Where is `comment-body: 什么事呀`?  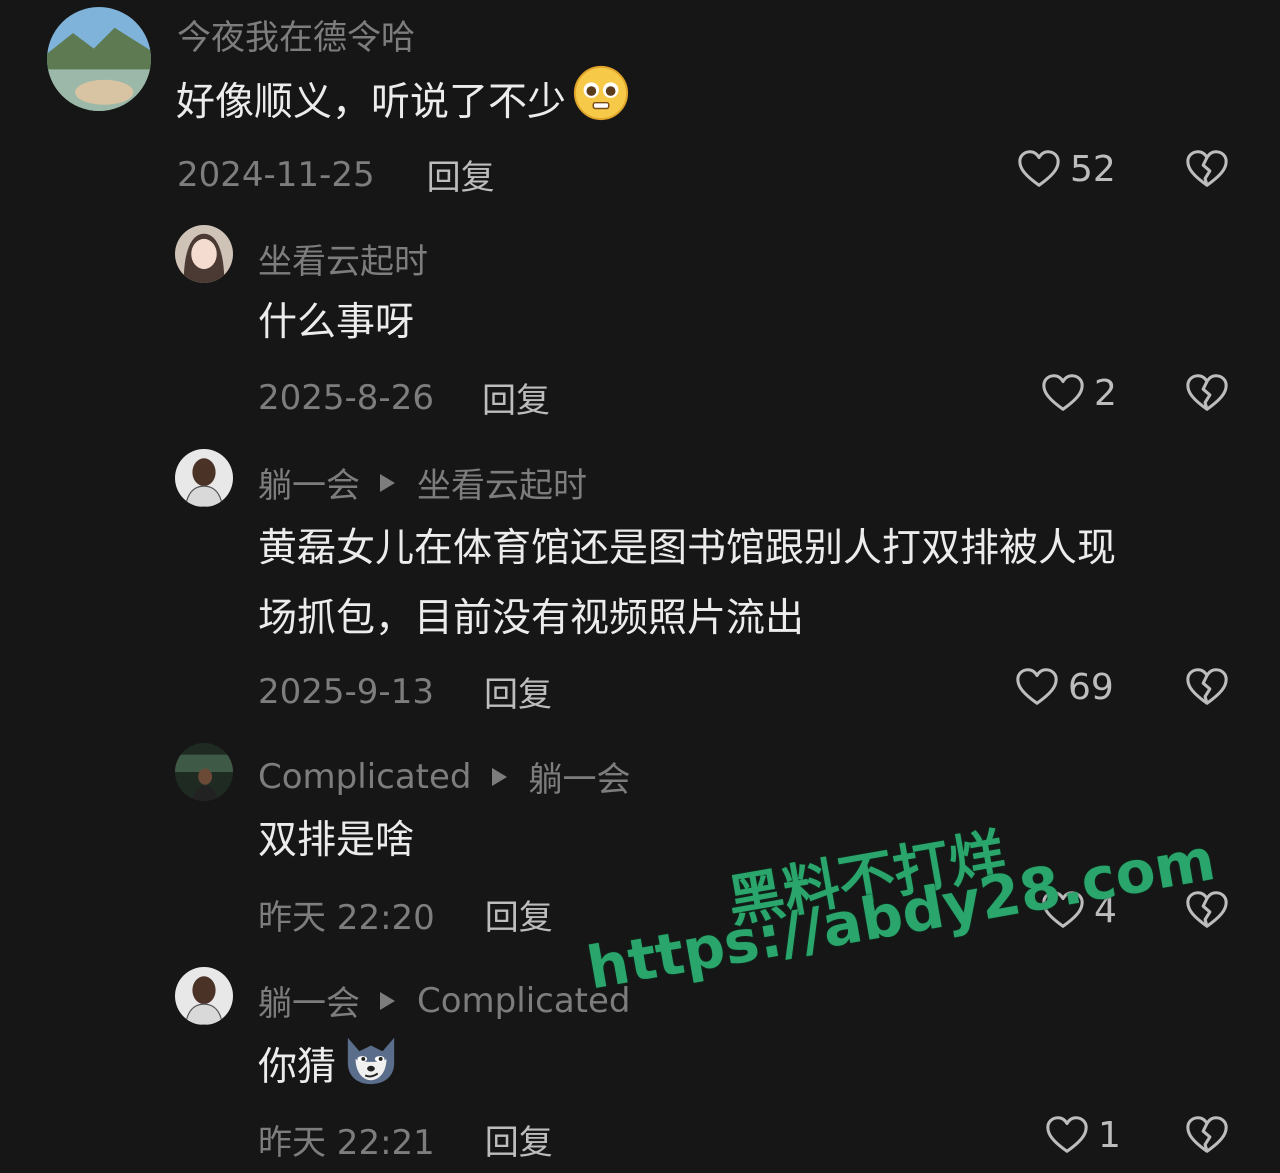
comment-body: 什么事呀 is located at coordinates (336, 322).